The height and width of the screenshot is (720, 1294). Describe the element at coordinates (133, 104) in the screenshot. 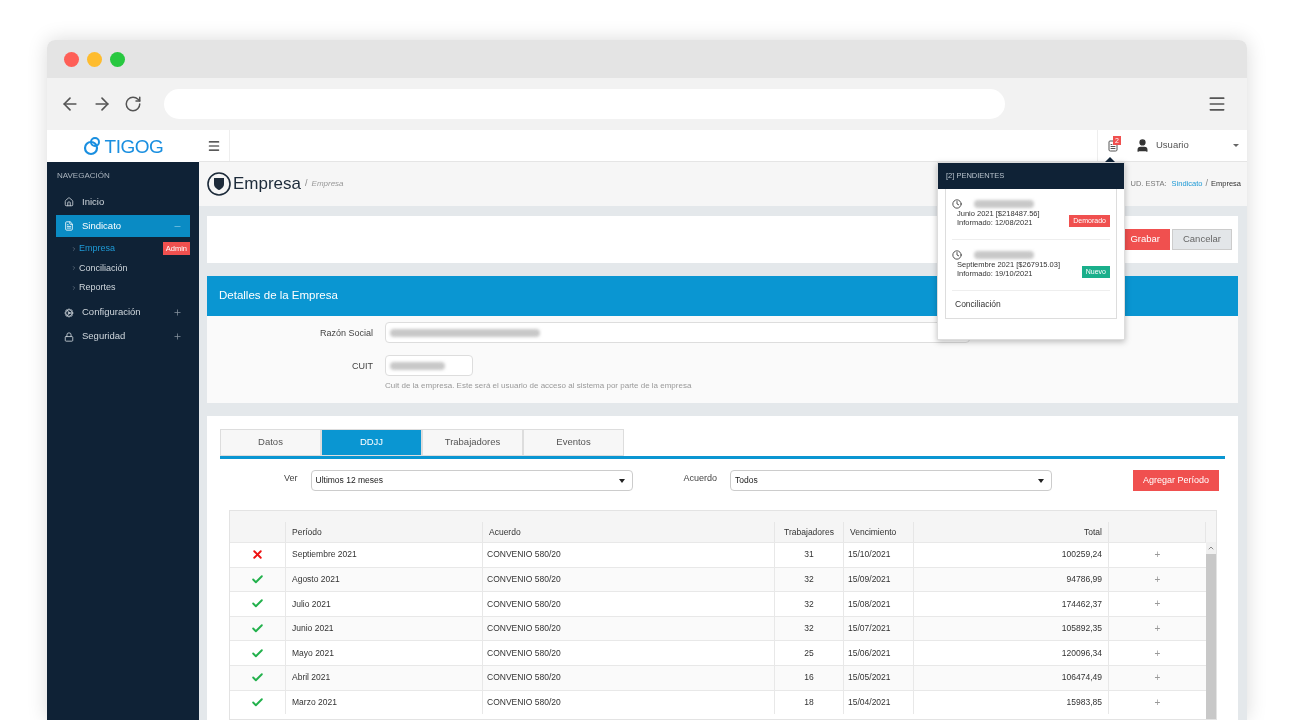

I see `reload-icon` at that location.